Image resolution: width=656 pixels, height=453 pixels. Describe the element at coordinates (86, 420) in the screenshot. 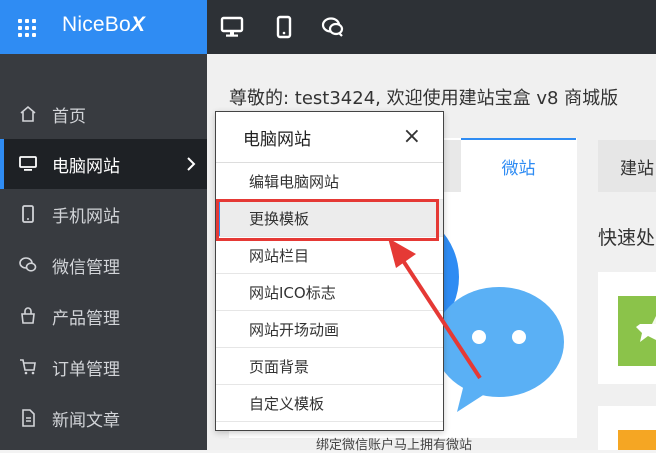

I see `sidebar-item-label: 新闻文章` at that location.